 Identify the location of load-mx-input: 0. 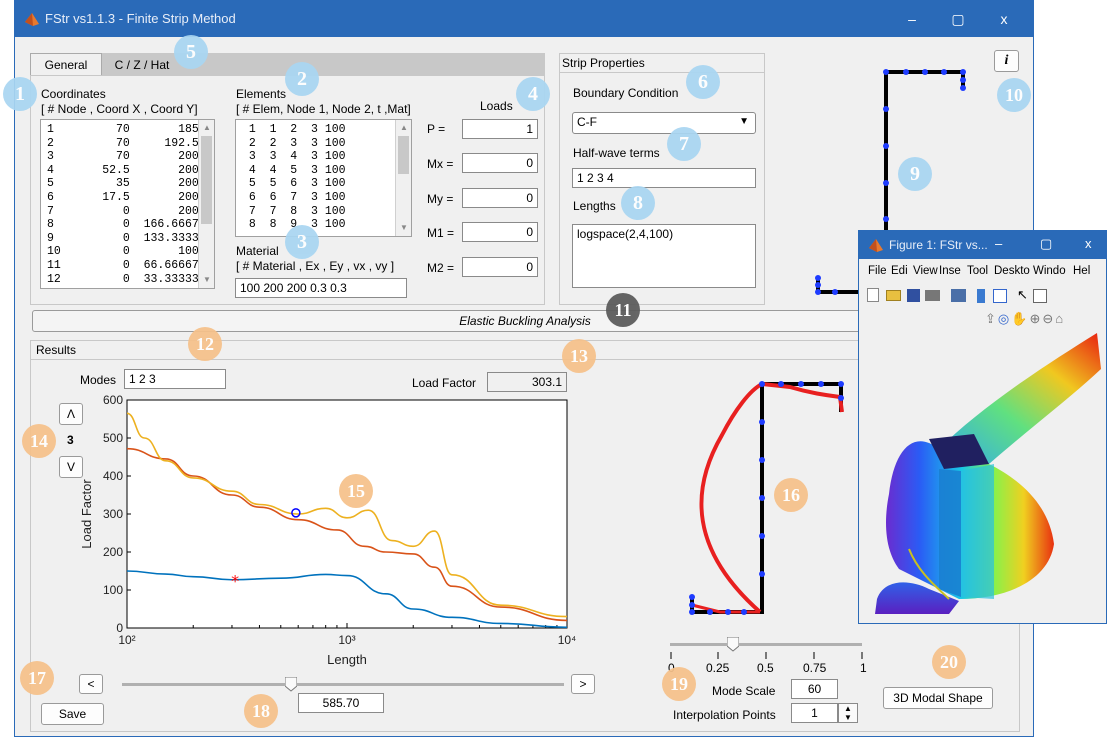
(500, 163).